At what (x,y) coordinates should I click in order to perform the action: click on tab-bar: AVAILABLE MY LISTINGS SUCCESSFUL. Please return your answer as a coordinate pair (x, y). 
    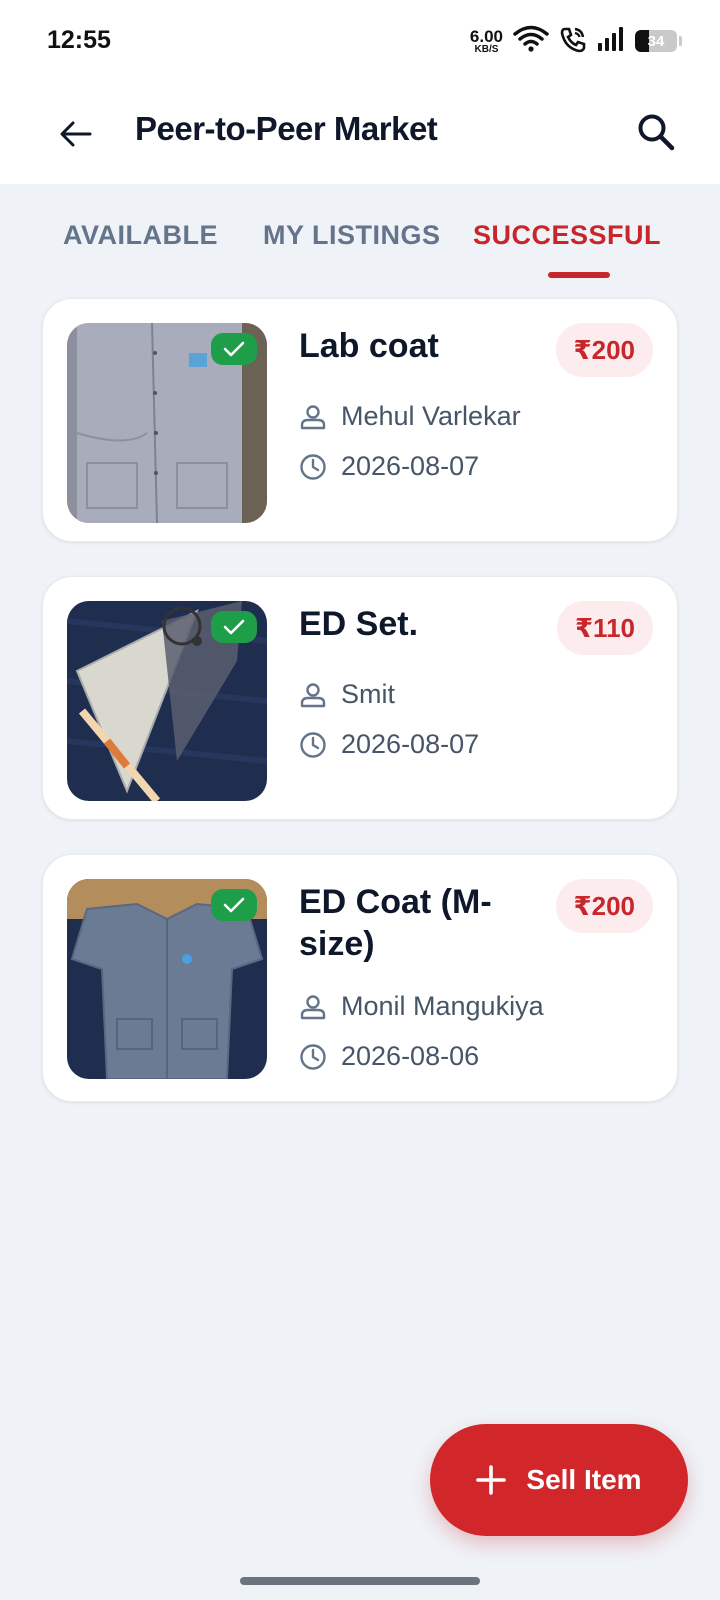
    Looking at the image, I should click on (360, 234).